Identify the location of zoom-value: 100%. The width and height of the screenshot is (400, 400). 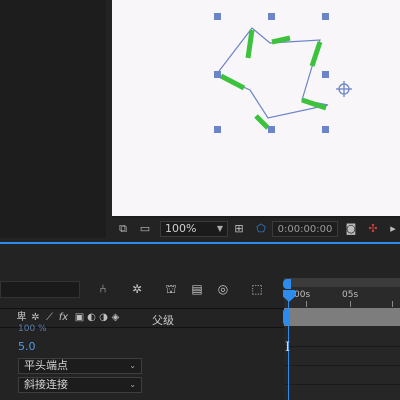
(181, 228).